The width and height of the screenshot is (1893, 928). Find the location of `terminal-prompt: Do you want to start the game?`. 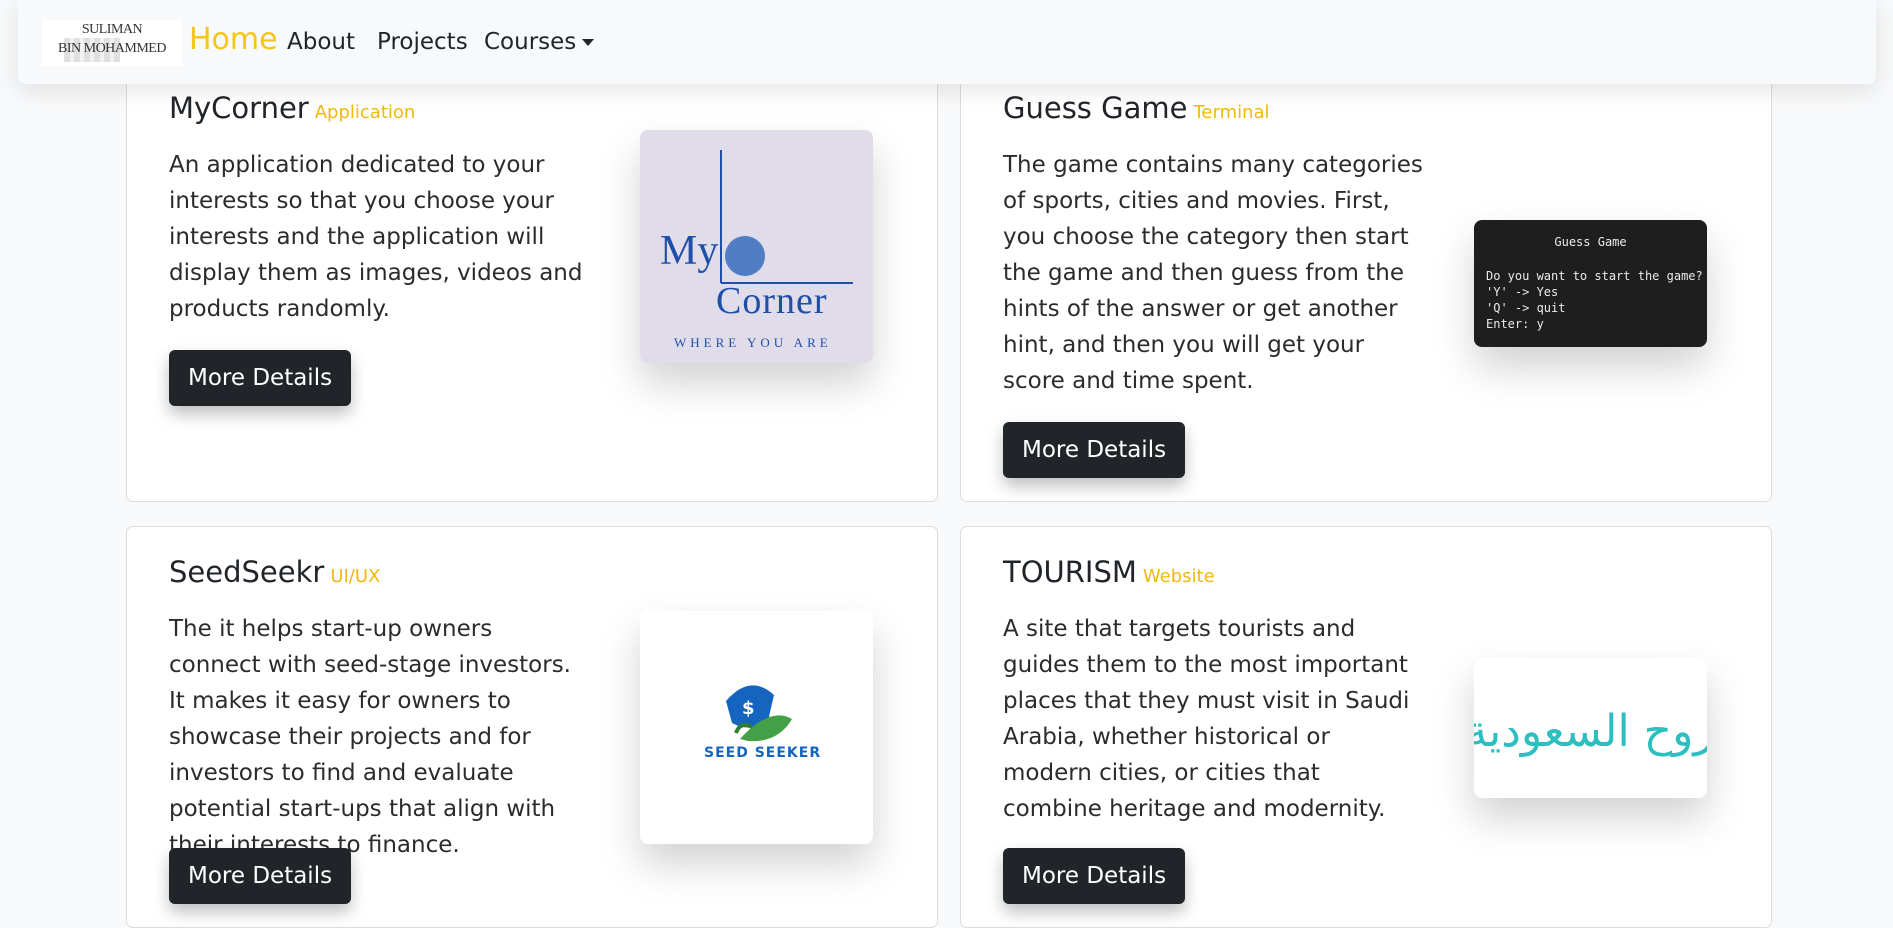

terminal-prompt: Do you want to start the game? is located at coordinates (1594, 276).